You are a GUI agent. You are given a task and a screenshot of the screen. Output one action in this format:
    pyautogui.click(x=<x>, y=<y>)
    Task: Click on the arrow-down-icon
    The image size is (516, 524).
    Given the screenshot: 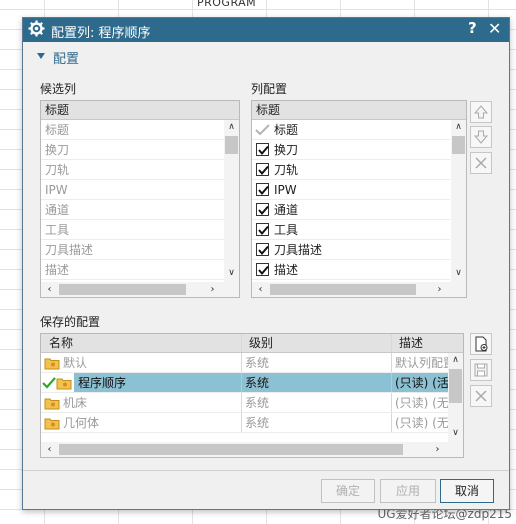 What is the action you would take?
    pyautogui.click(x=481, y=137)
    